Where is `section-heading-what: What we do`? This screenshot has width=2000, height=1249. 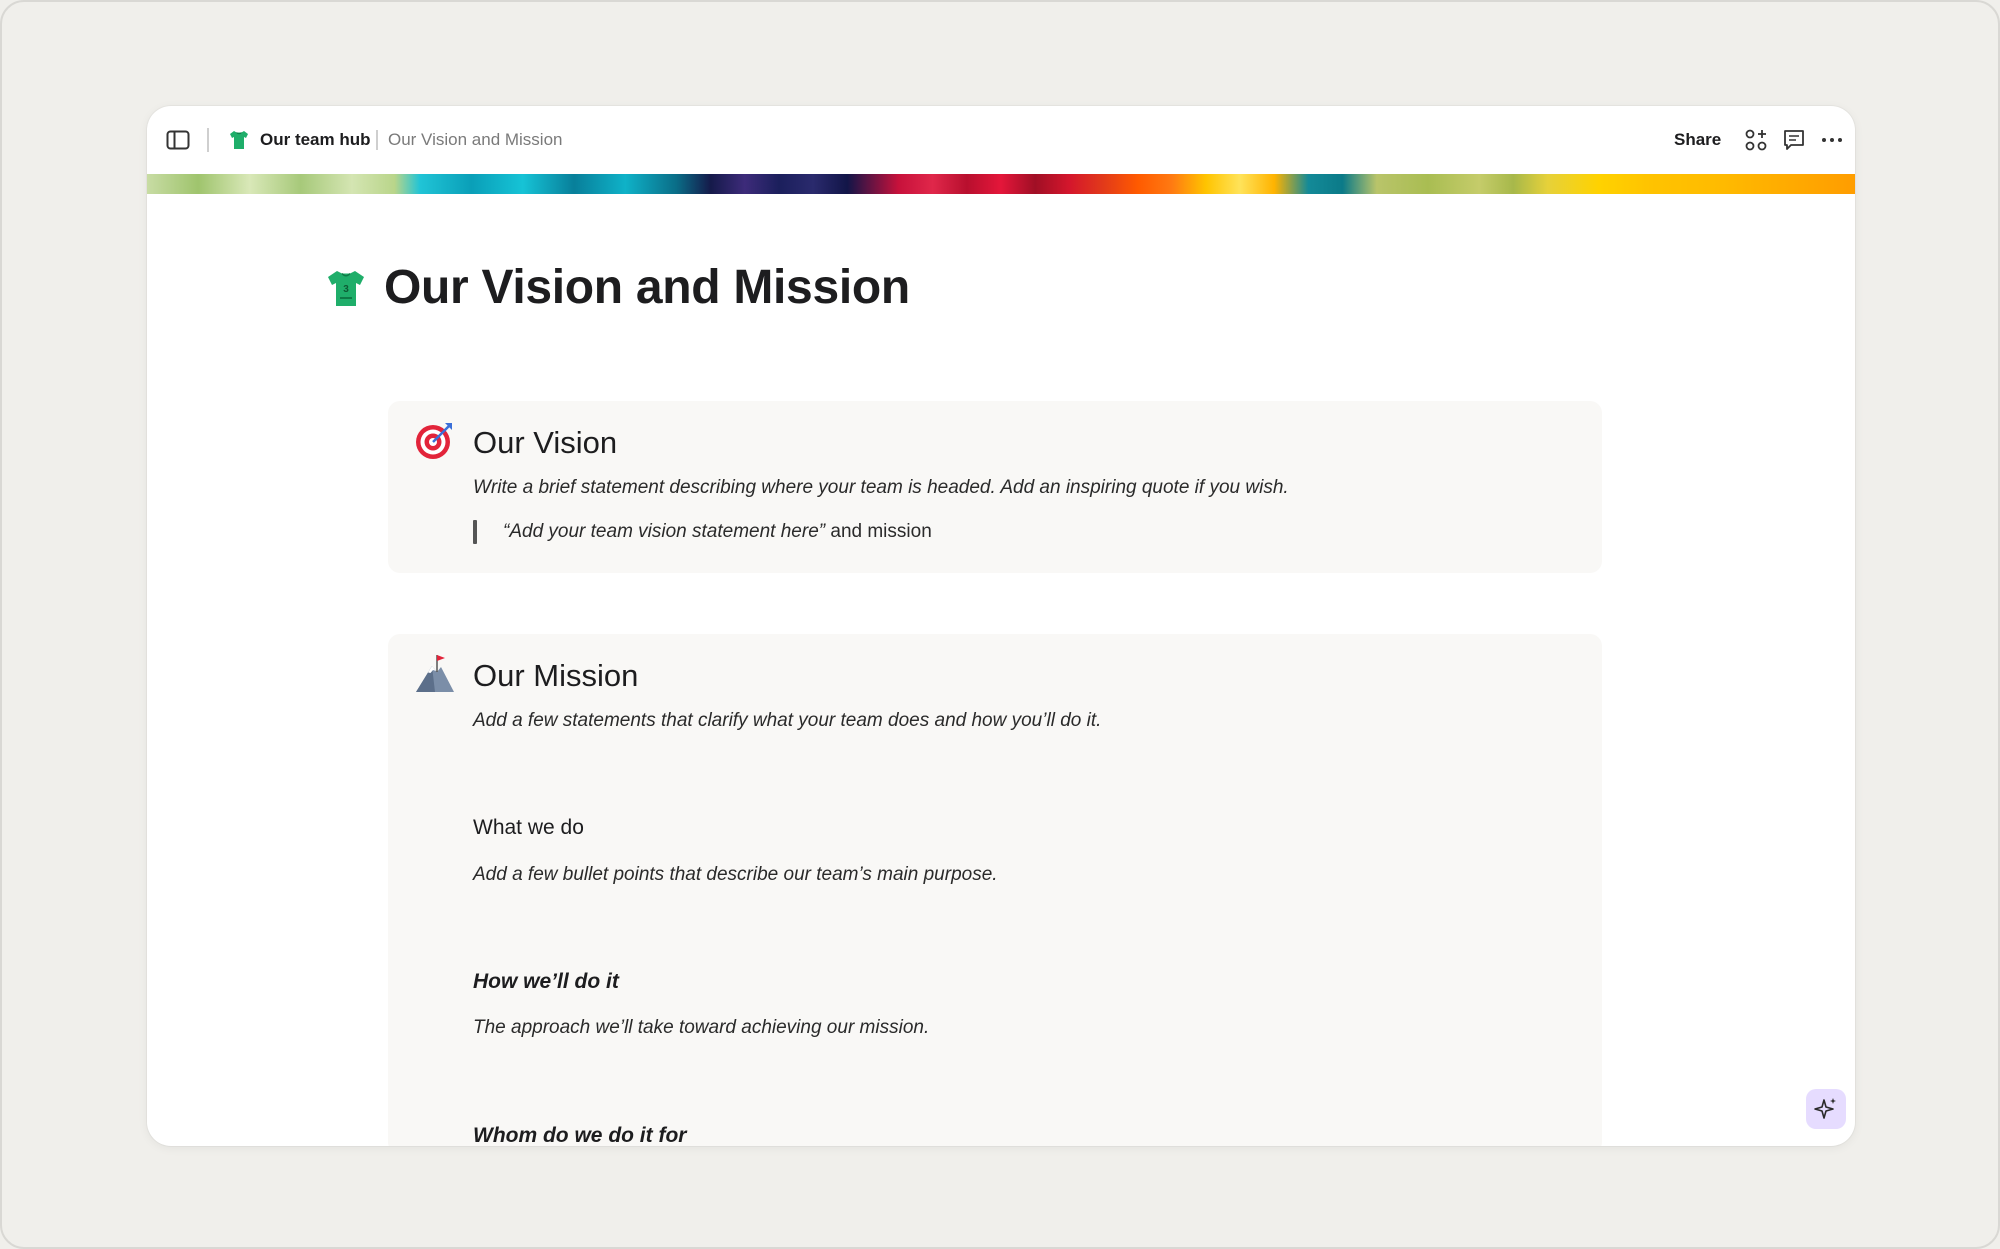 section-heading-what: What we do is located at coordinates (528, 828).